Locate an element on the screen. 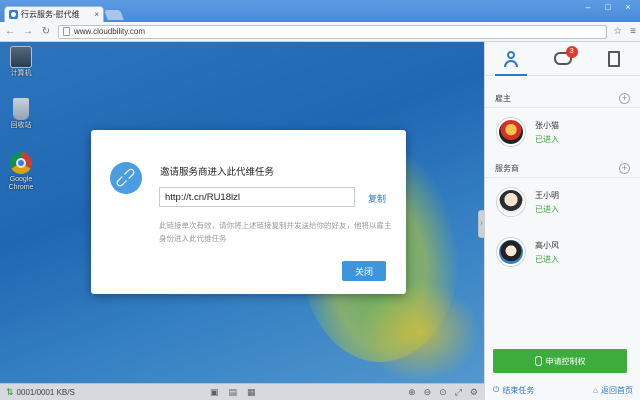 The image size is (640, 400). browser-tab: 行云服务-慰代维 × is located at coordinates (54, 14).